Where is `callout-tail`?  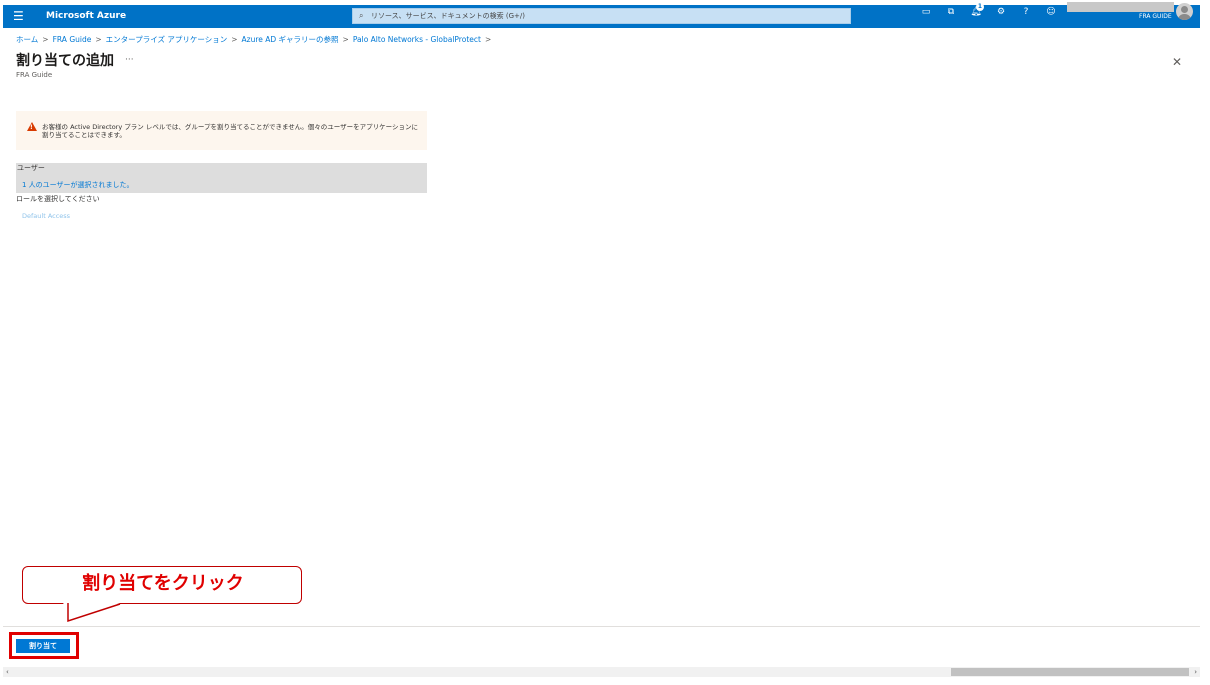 callout-tail is located at coordinates (92, 612).